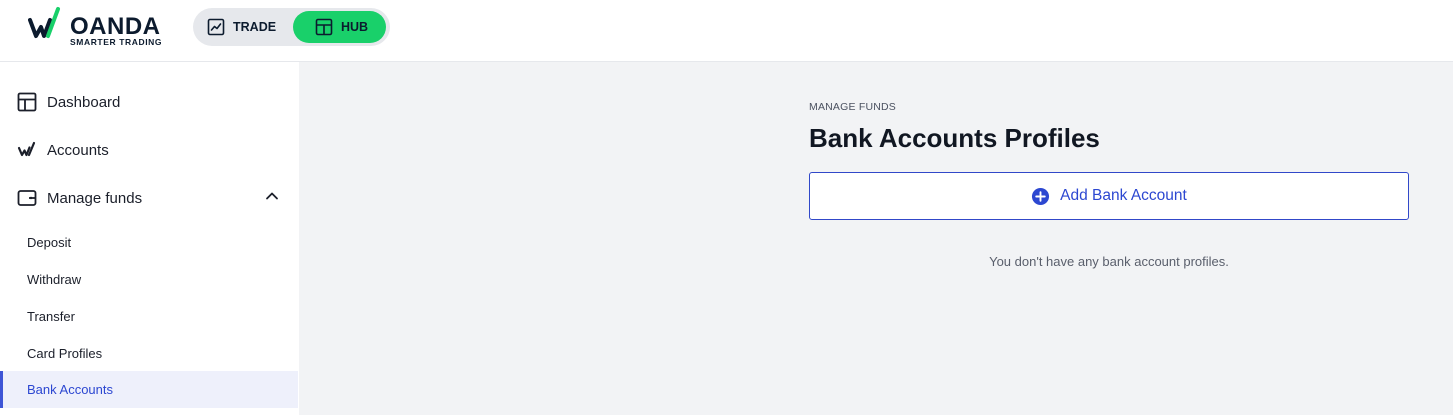  I want to click on oanda-logo: OANDA SMARTER TRADING, so click(98, 28).